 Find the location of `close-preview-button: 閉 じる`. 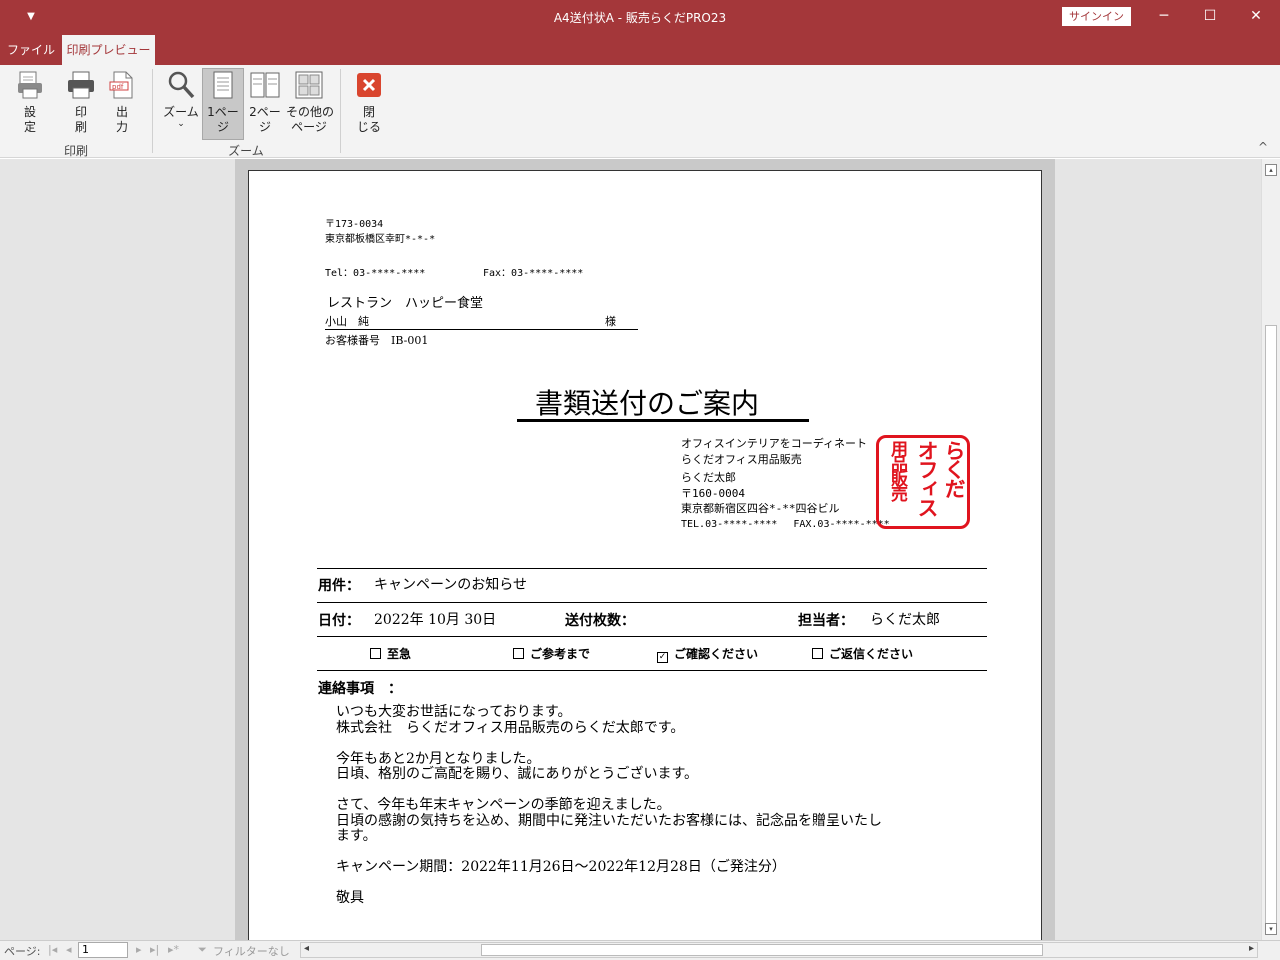

close-preview-button: 閉 じる is located at coordinates (369, 104).